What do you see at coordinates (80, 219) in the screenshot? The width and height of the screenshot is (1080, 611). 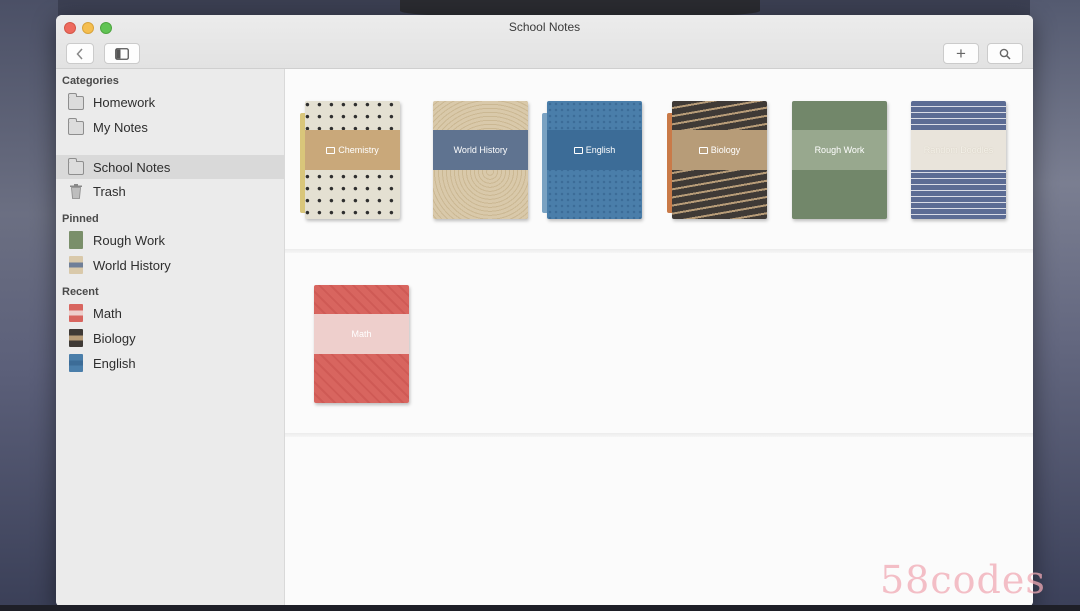 I see `section-header-pinned: Pinned` at bounding box center [80, 219].